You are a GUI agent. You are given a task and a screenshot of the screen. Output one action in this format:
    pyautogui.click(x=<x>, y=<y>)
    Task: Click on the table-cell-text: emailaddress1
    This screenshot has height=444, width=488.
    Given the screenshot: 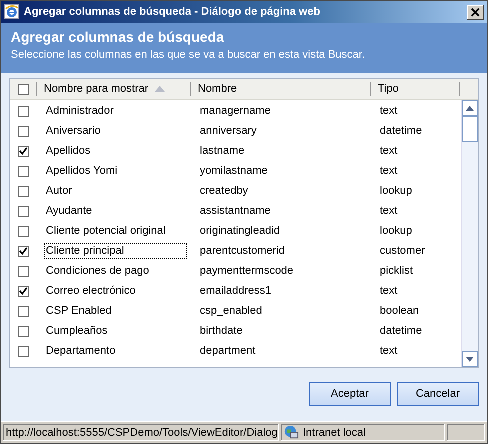 What is the action you would take?
    pyautogui.click(x=236, y=291)
    